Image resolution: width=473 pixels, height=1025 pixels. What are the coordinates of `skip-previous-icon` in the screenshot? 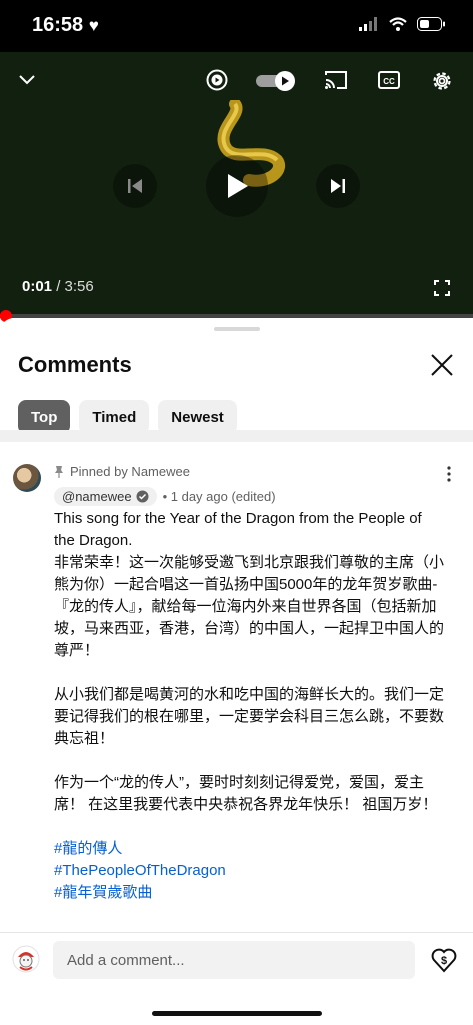 It's located at (135, 186).